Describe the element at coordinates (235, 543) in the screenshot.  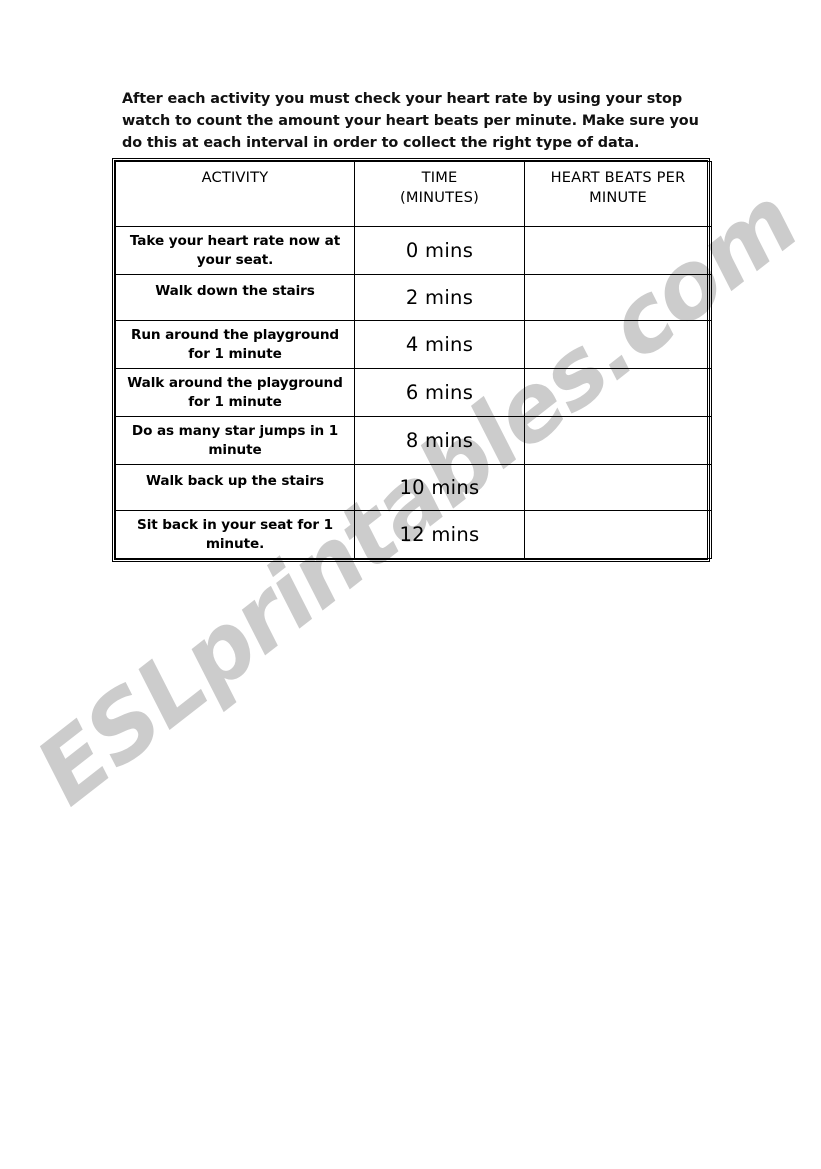
I see `activity-text-line2: minute.` at that location.